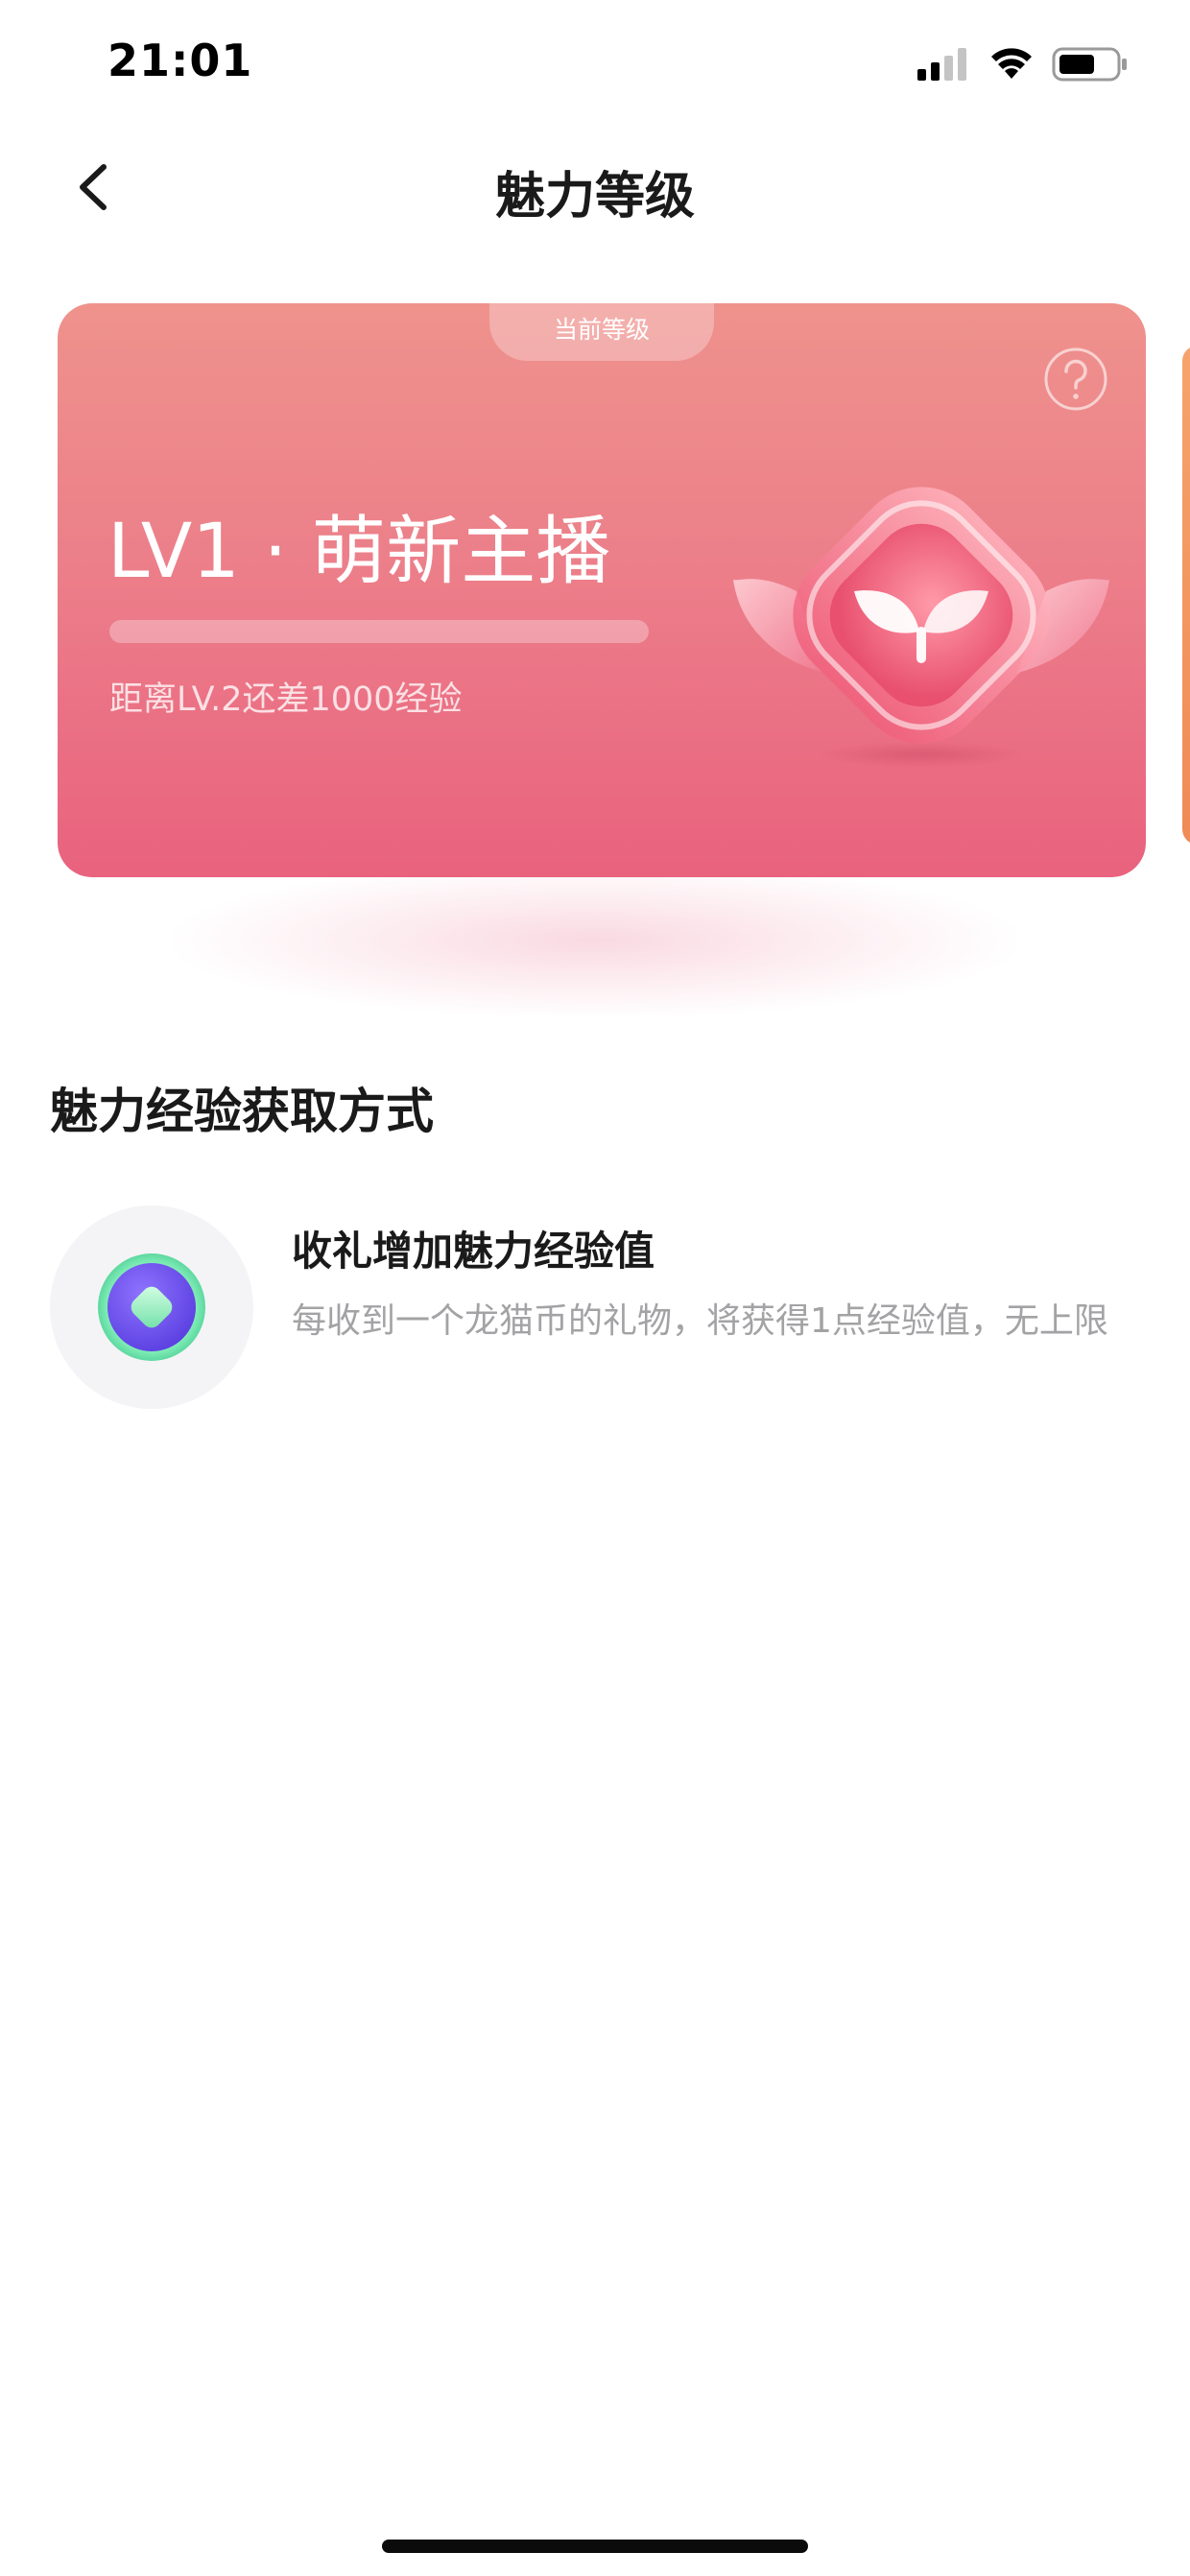 This screenshot has height=2576, width=1190. Describe the element at coordinates (474, 1251) in the screenshot. I see `method-title: 收礼增加魅力经验值` at that location.